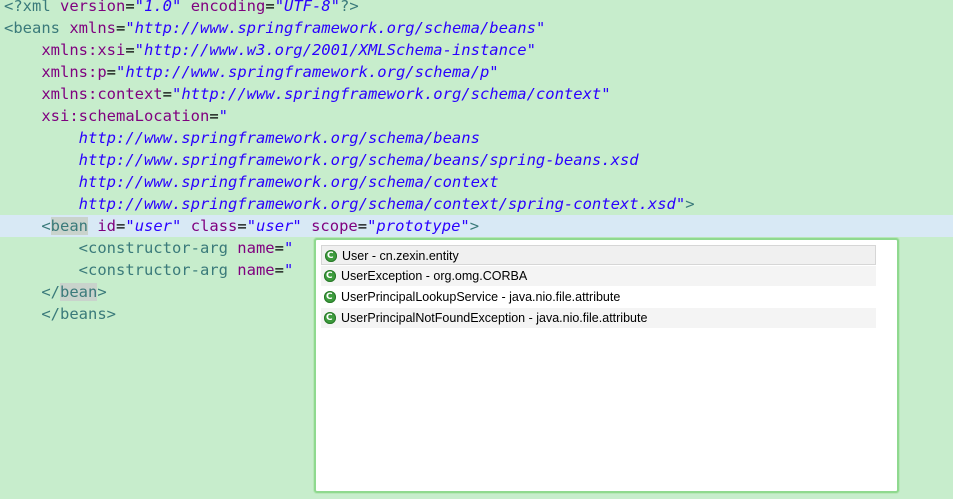  What do you see at coordinates (418, 226) in the screenshot?
I see `code-token: "prototype"` at bounding box center [418, 226].